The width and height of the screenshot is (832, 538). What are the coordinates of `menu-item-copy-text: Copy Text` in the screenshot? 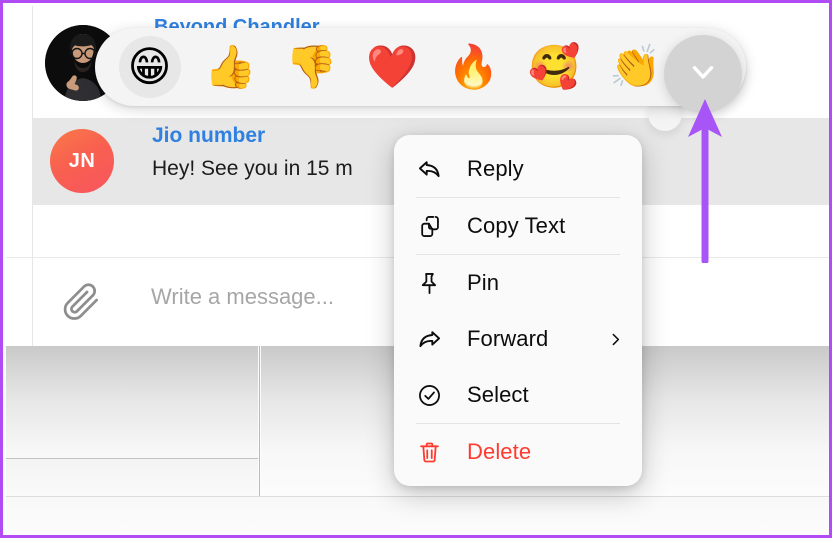 It's located at (518, 226).